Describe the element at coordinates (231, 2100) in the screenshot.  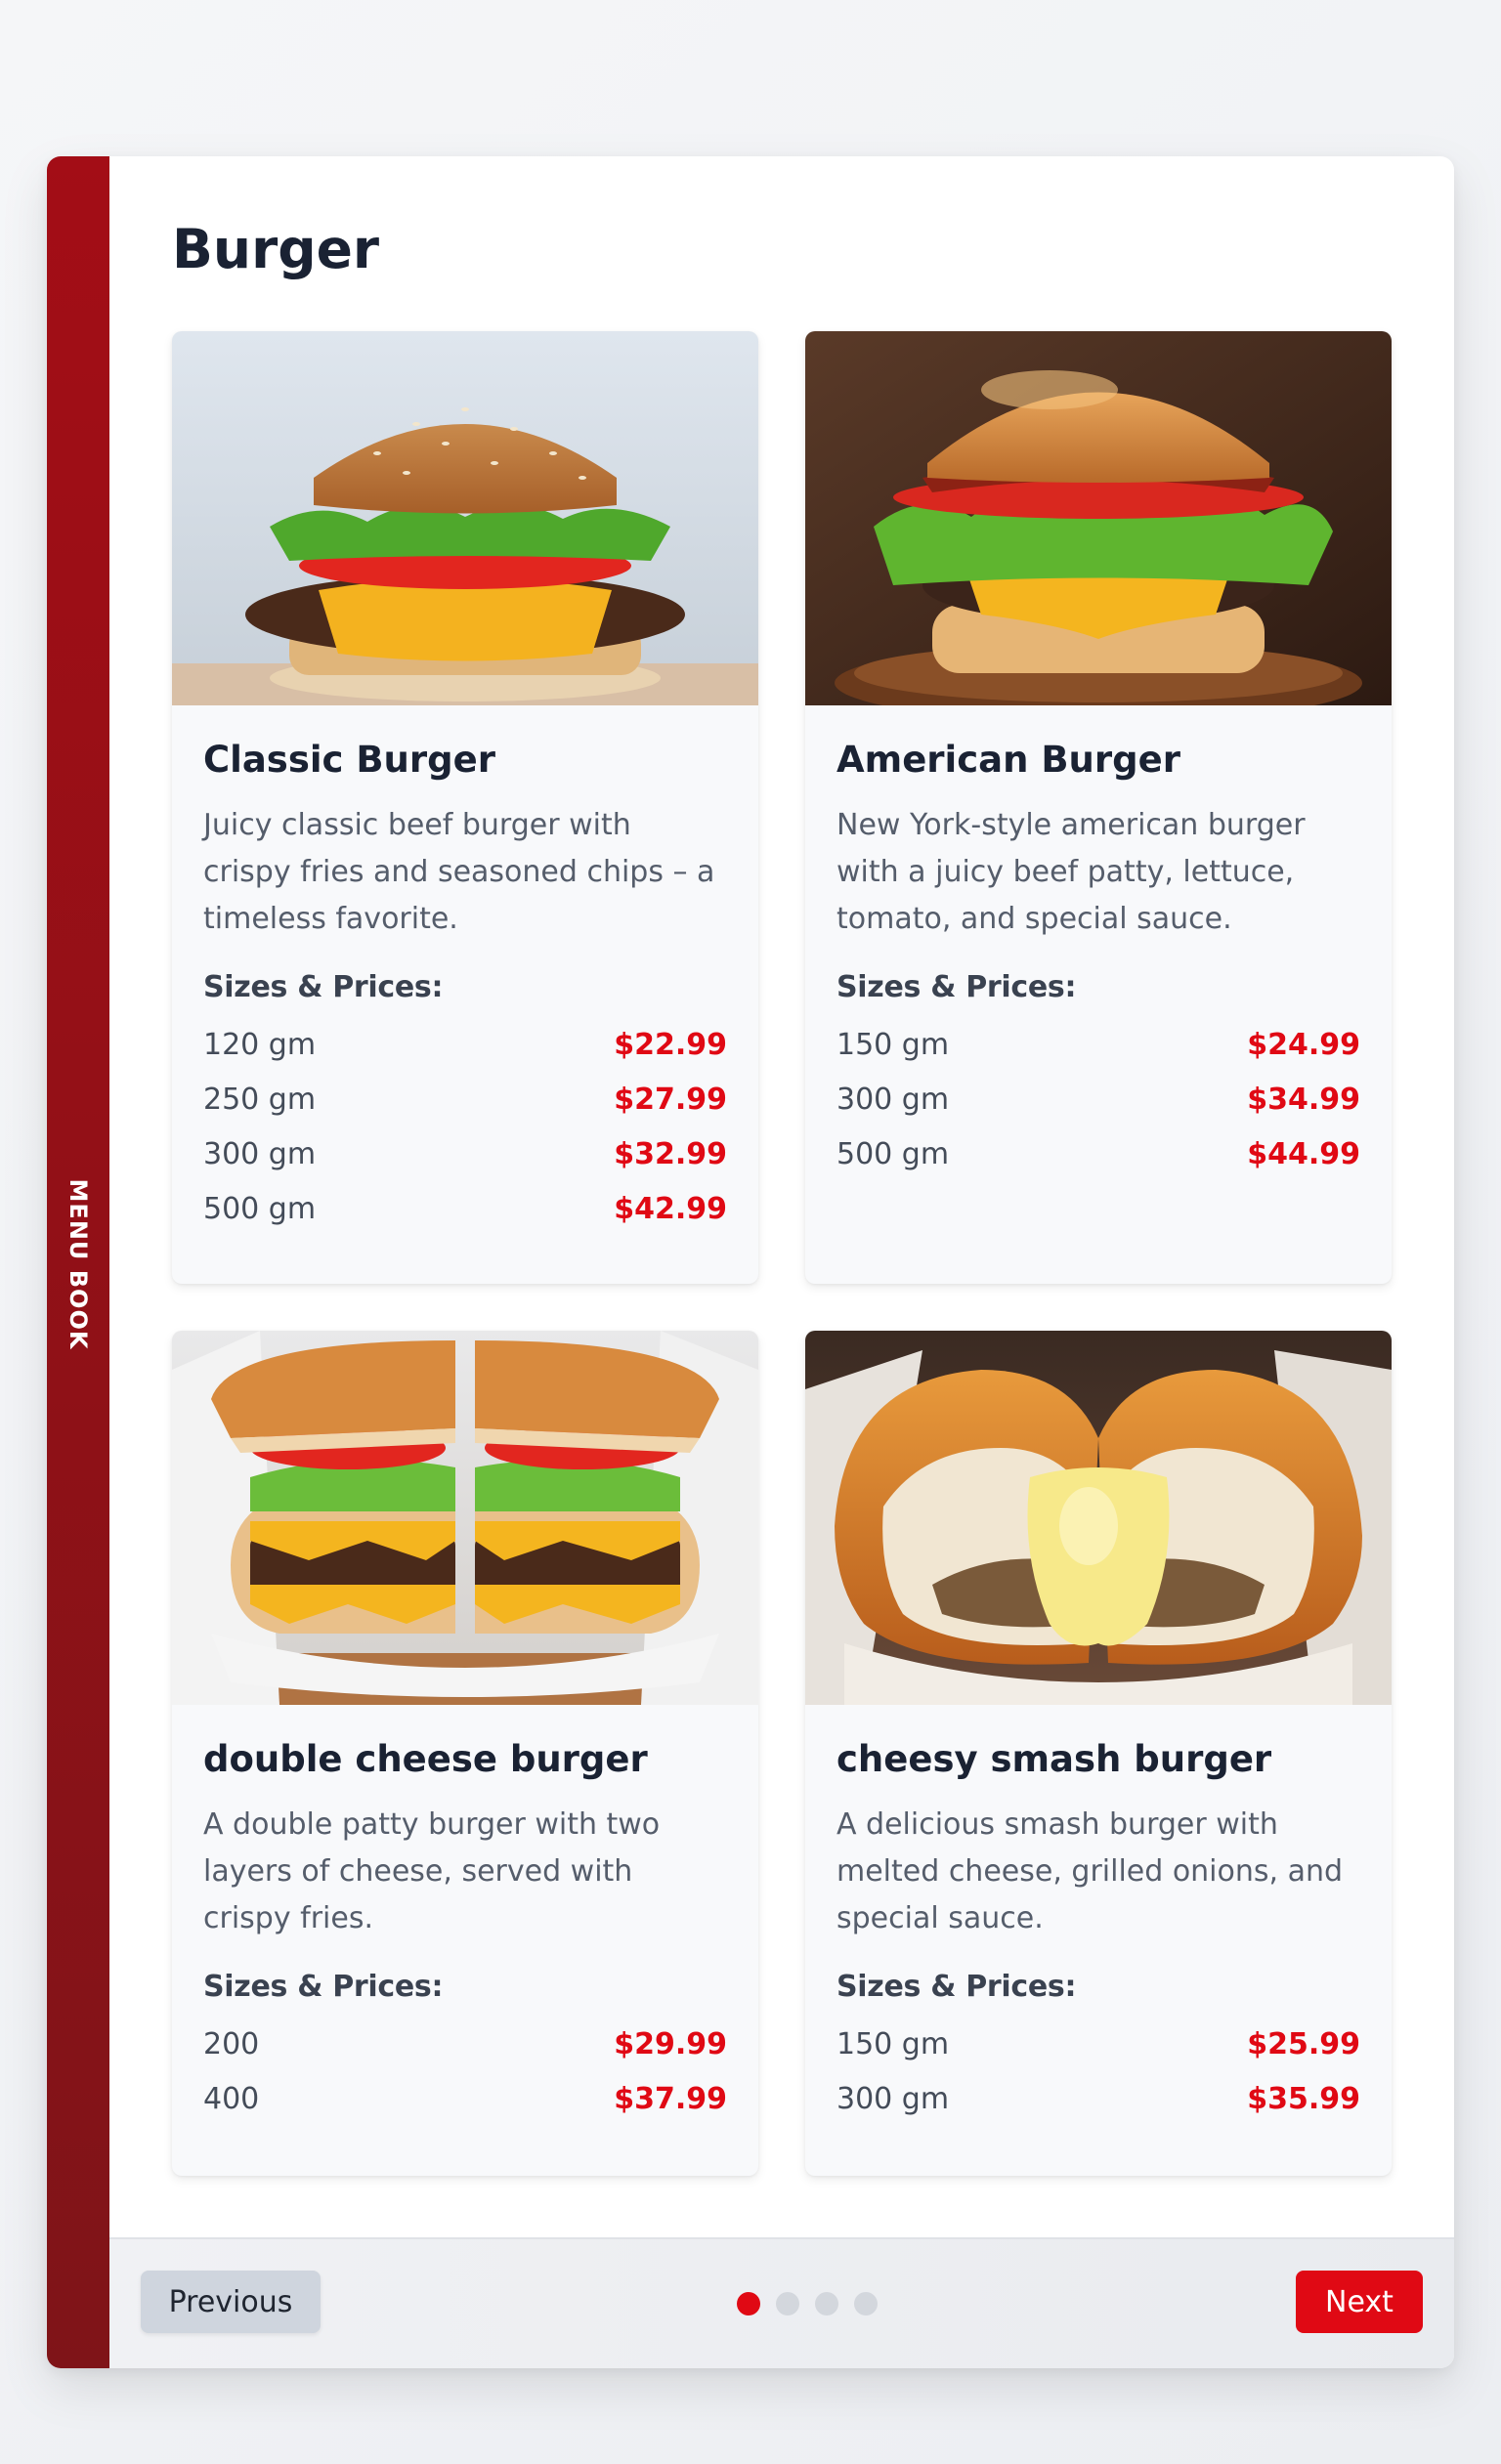
I see `size-label: 400` at that location.